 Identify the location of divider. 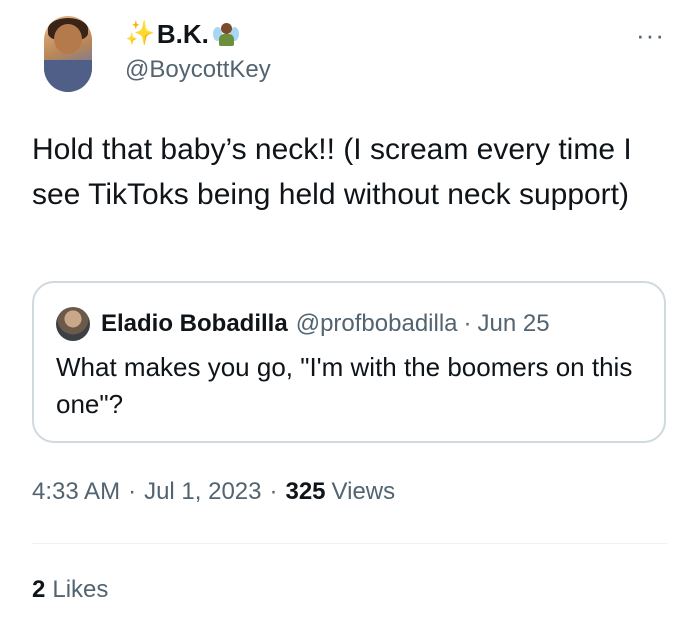
(350, 543).